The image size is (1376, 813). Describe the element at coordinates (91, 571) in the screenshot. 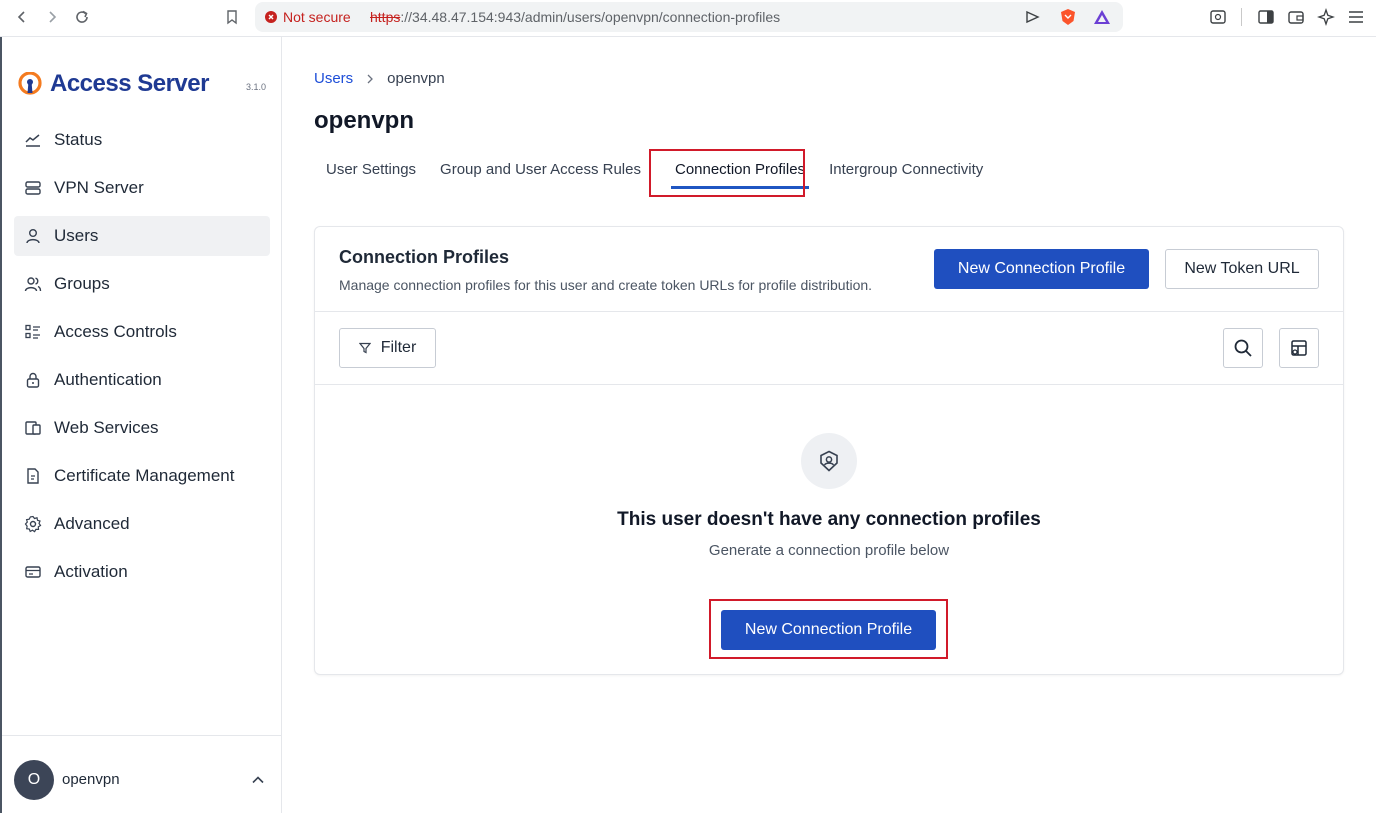

I see `sidebar-item-label: Activation` at that location.